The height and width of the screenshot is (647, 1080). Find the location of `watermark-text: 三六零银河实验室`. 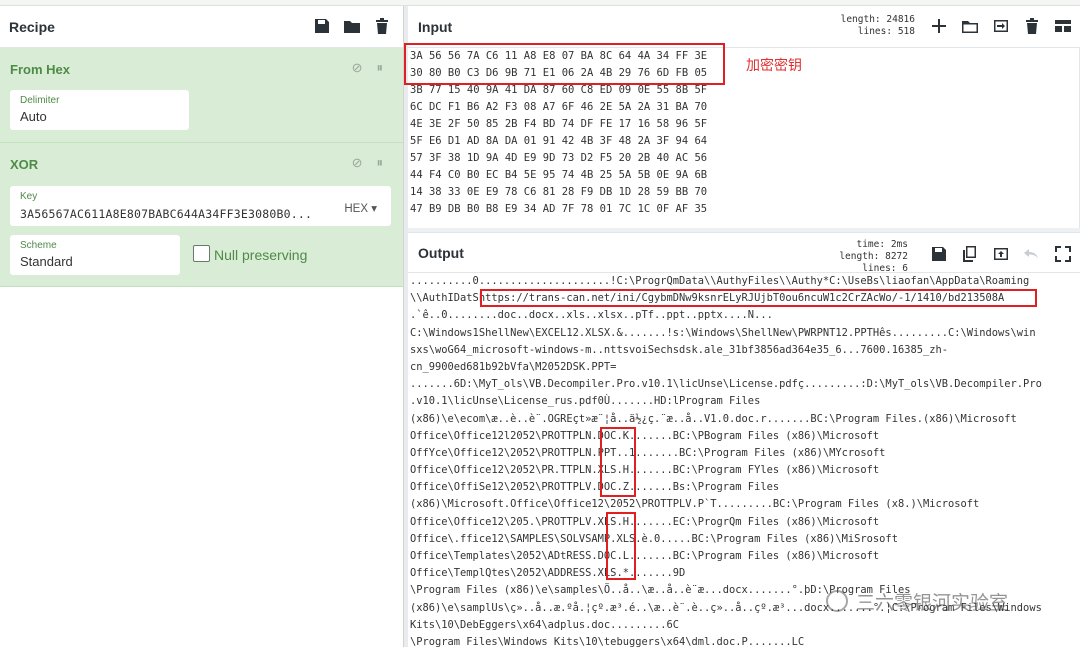

watermark-text: 三六零银河实验室 is located at coordinates (932, 603).